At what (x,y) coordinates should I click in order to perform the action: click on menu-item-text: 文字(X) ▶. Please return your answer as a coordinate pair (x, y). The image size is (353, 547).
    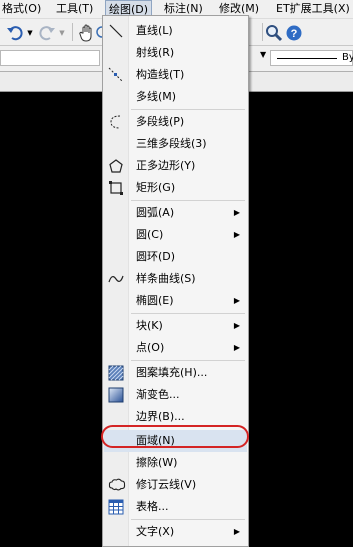
    Looking at the image, I should click on (175, 532).